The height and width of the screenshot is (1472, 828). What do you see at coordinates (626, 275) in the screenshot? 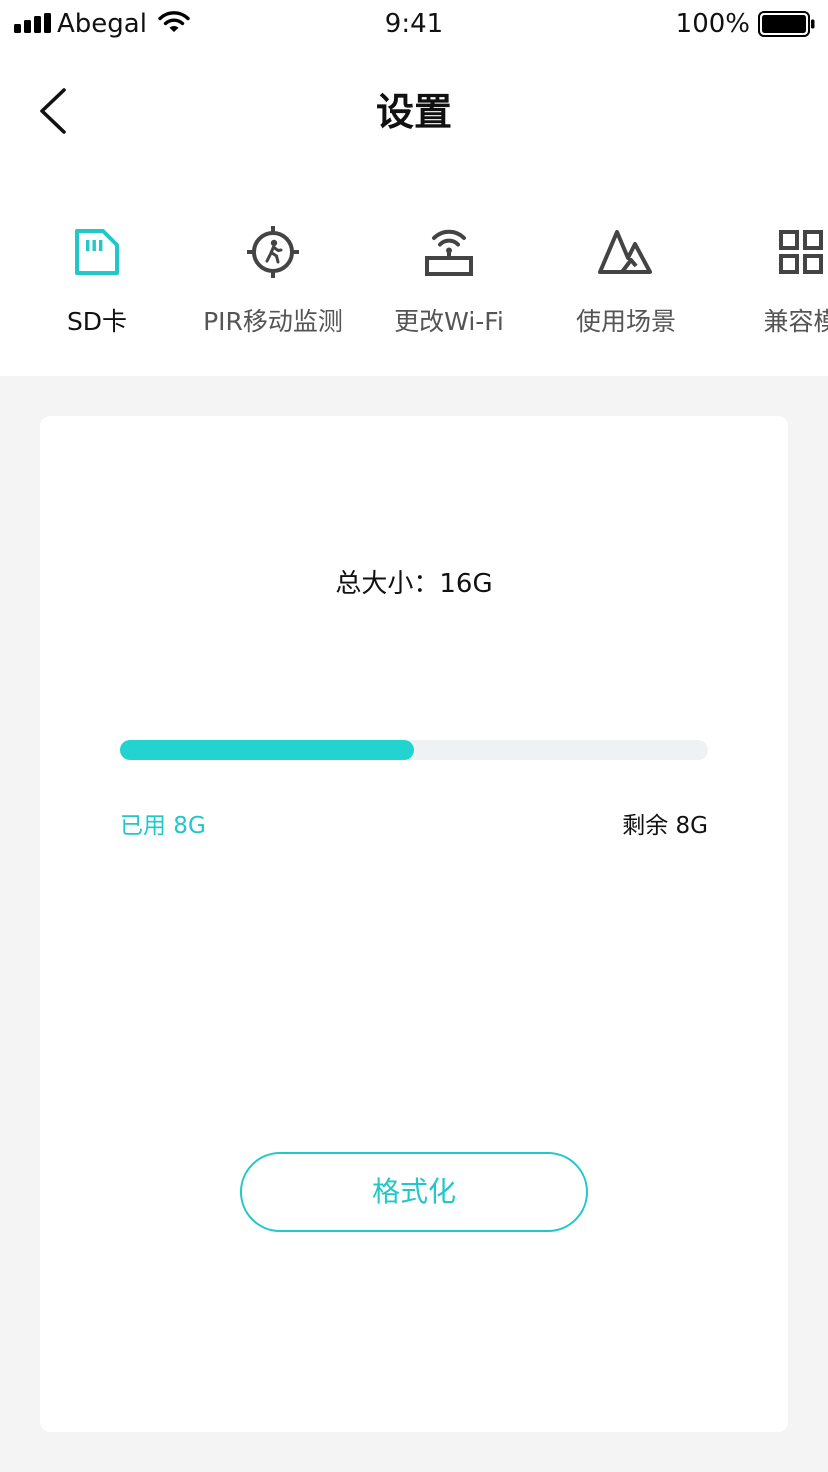
I see `tab-usage-scene: 使用场景` at bounding box center [626, 275].